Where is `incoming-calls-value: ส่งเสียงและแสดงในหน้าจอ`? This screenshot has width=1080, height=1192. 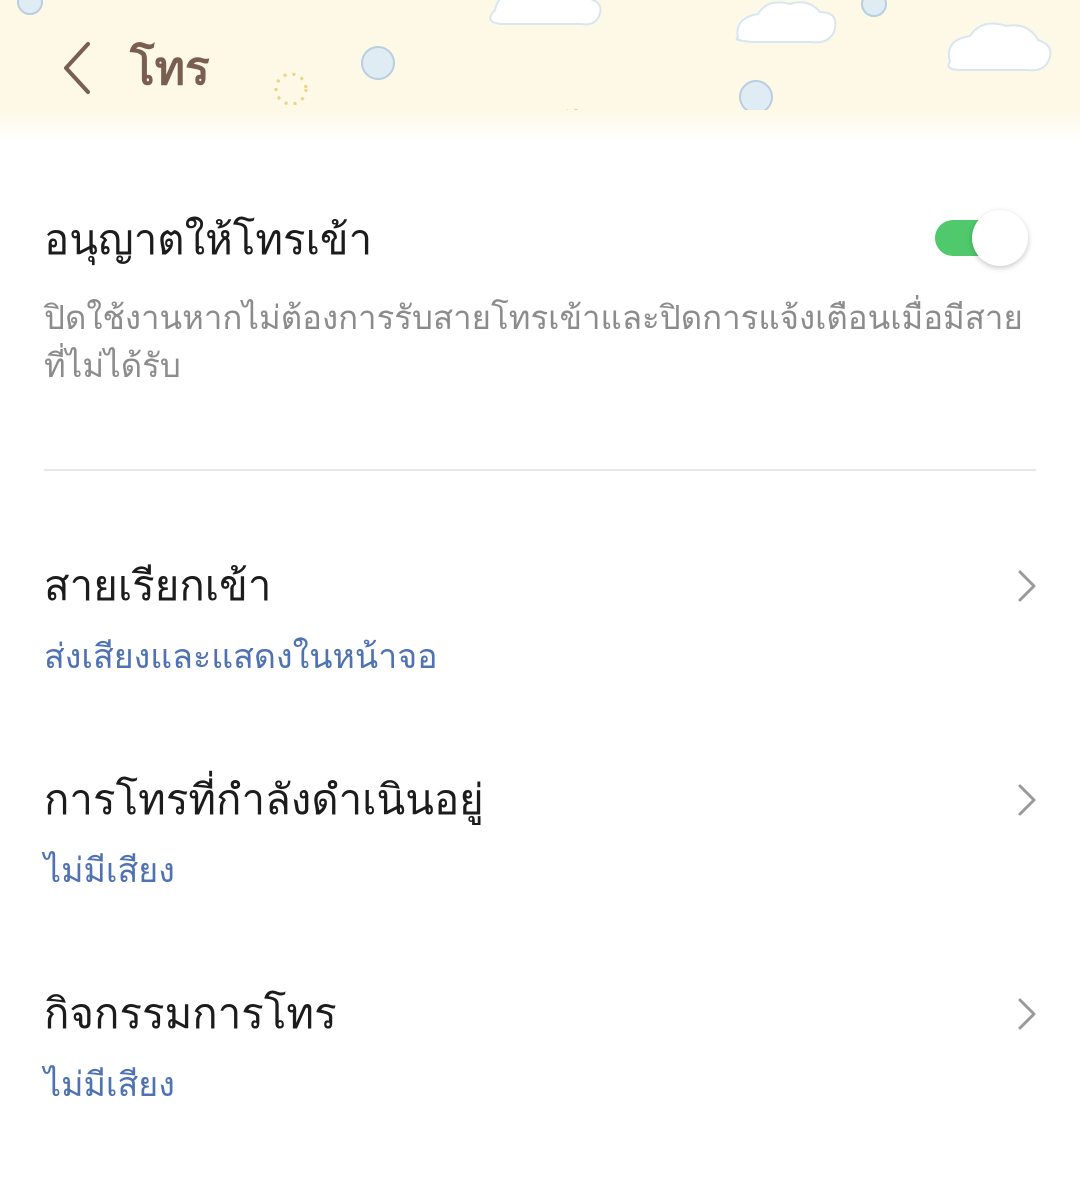
incoming-calls-value: ส่งเสียงและแสดงในหน้าจอ is located at coordinates (241, 657).